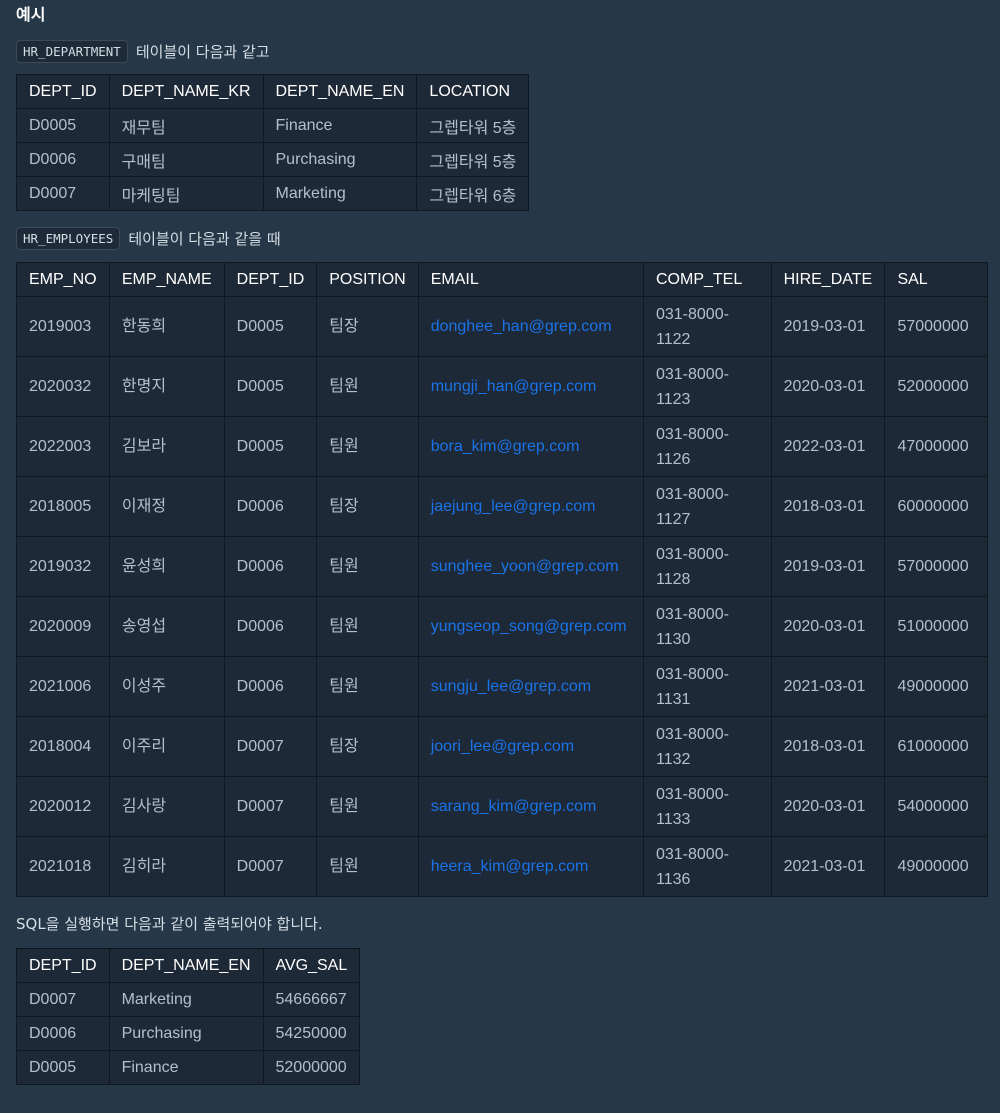  I want to click on email-link: mungji_han@grep.com, so click(514, 386).